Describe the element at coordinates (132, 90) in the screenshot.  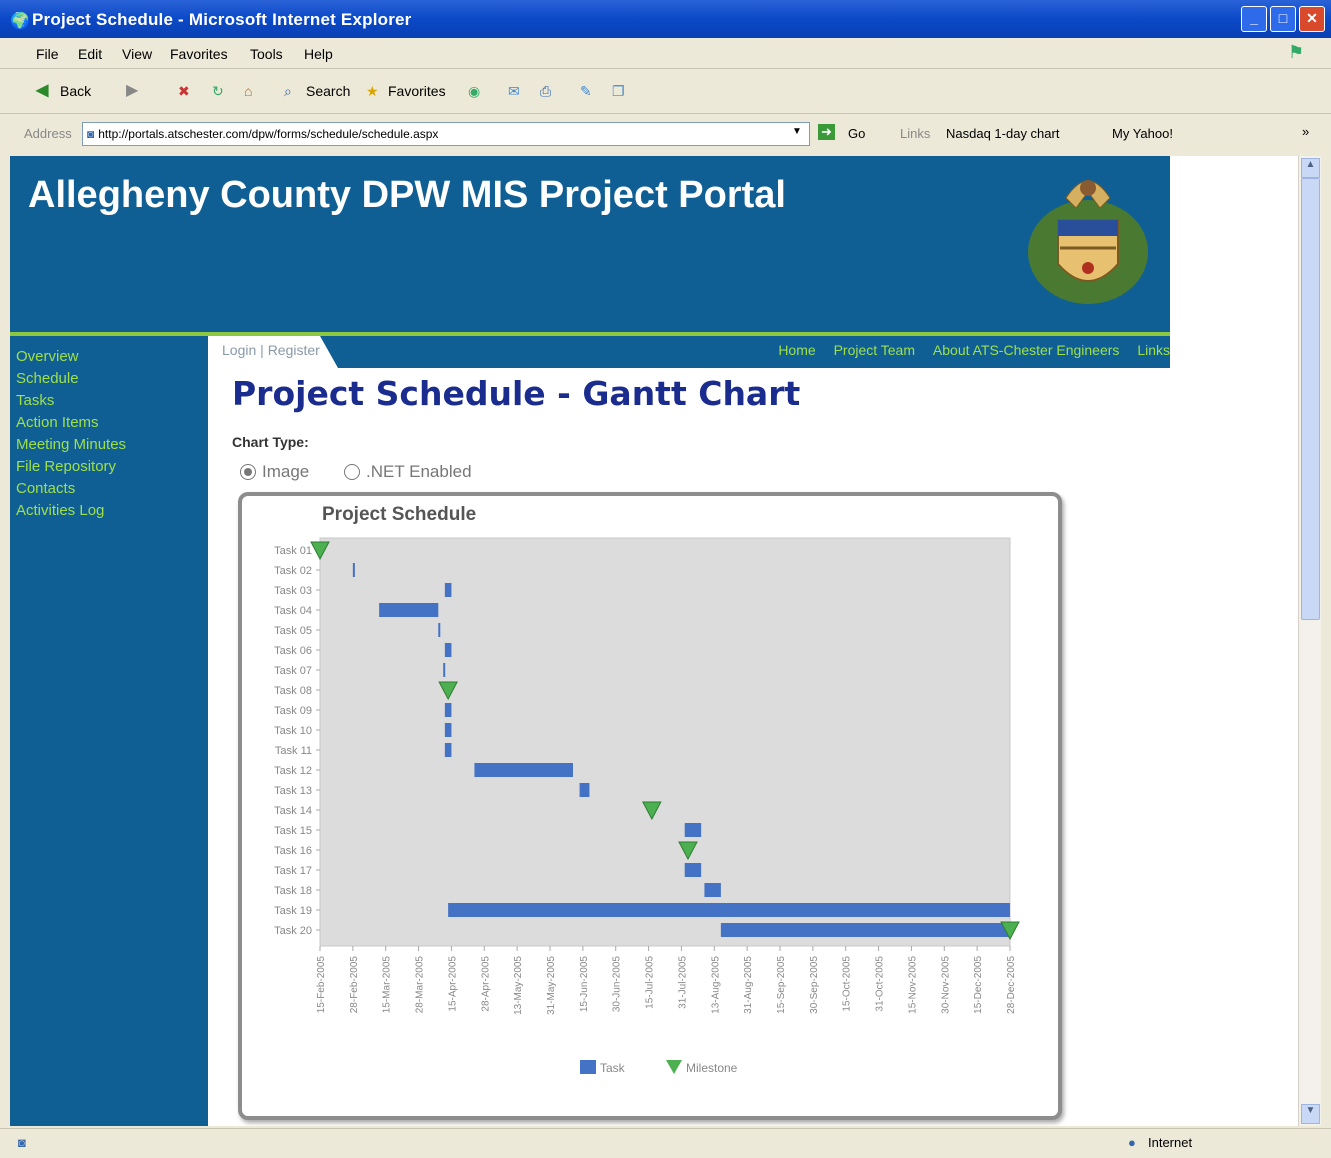
I see `forward-arrow-icon: ▶` at that location.